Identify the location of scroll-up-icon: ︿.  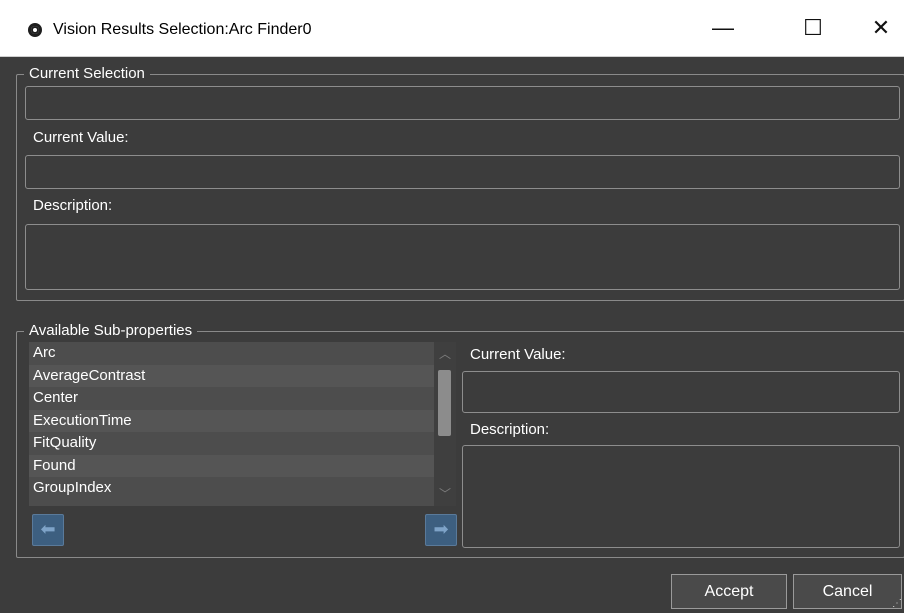
(445, 354).